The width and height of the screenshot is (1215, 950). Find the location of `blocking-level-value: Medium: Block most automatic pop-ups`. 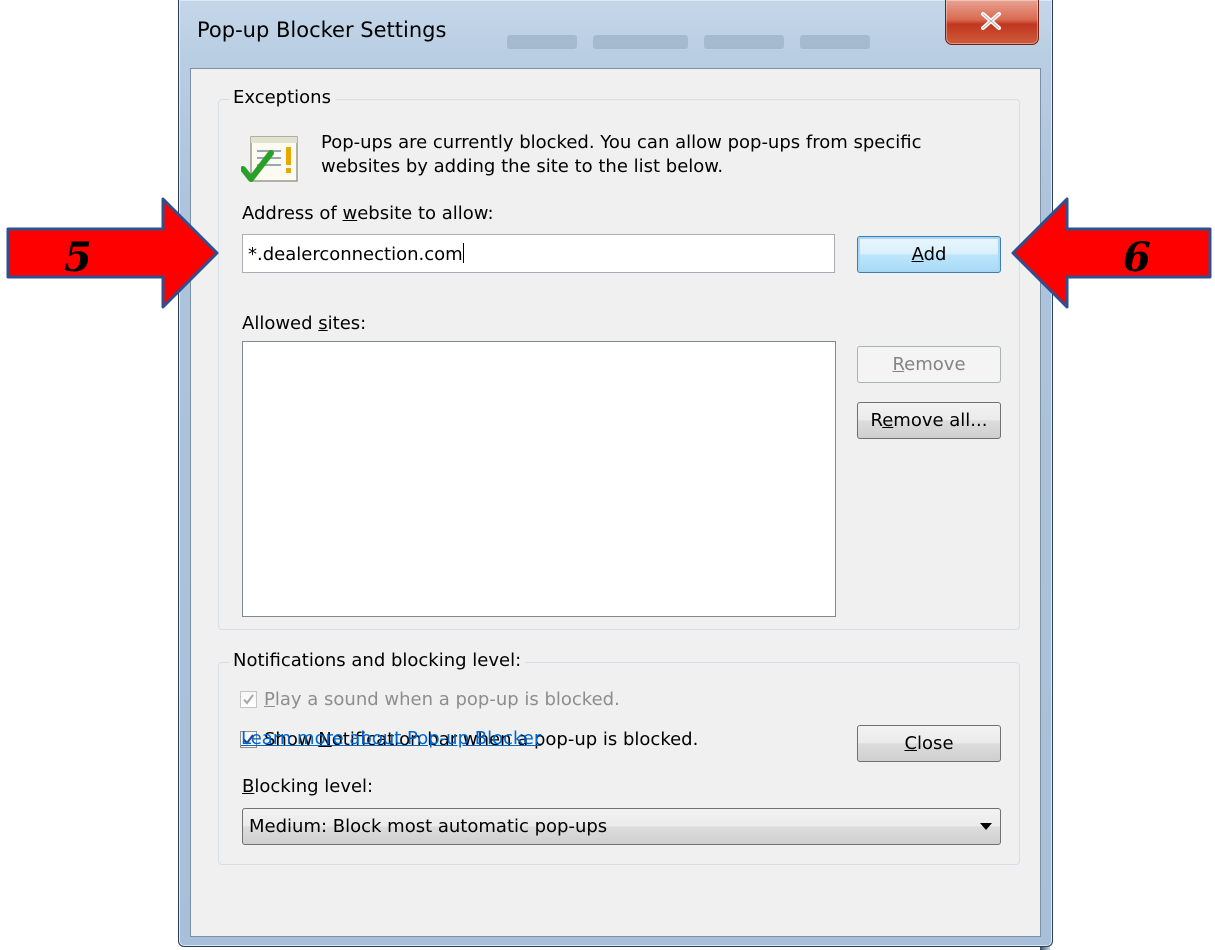

blocking-level-value: Medium: Block most automatic pop-ups is located at coordinates (428, 826).